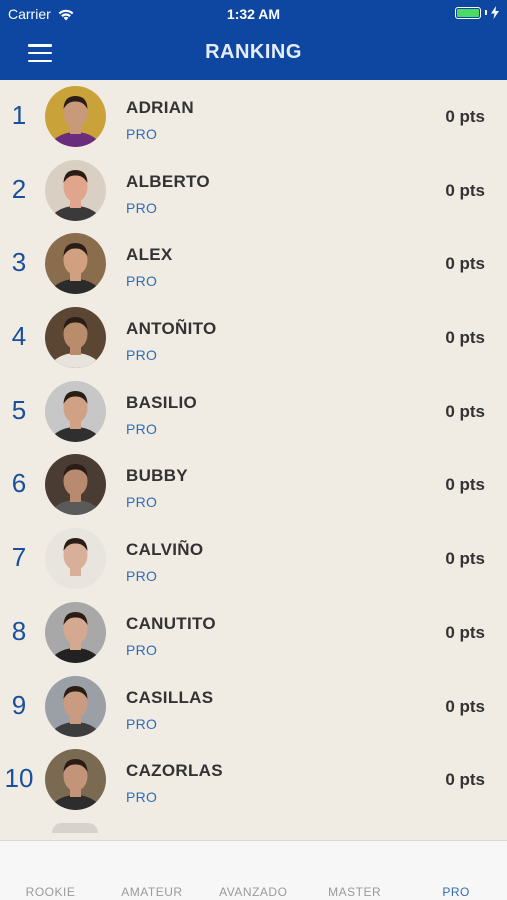 The height and width of the screenshot is (900, 507). Describe the element at coordinates (253, 780) in the screenshot. I see `ranking-row: 10 CAZORLAS PRO 0 pts` at that location.